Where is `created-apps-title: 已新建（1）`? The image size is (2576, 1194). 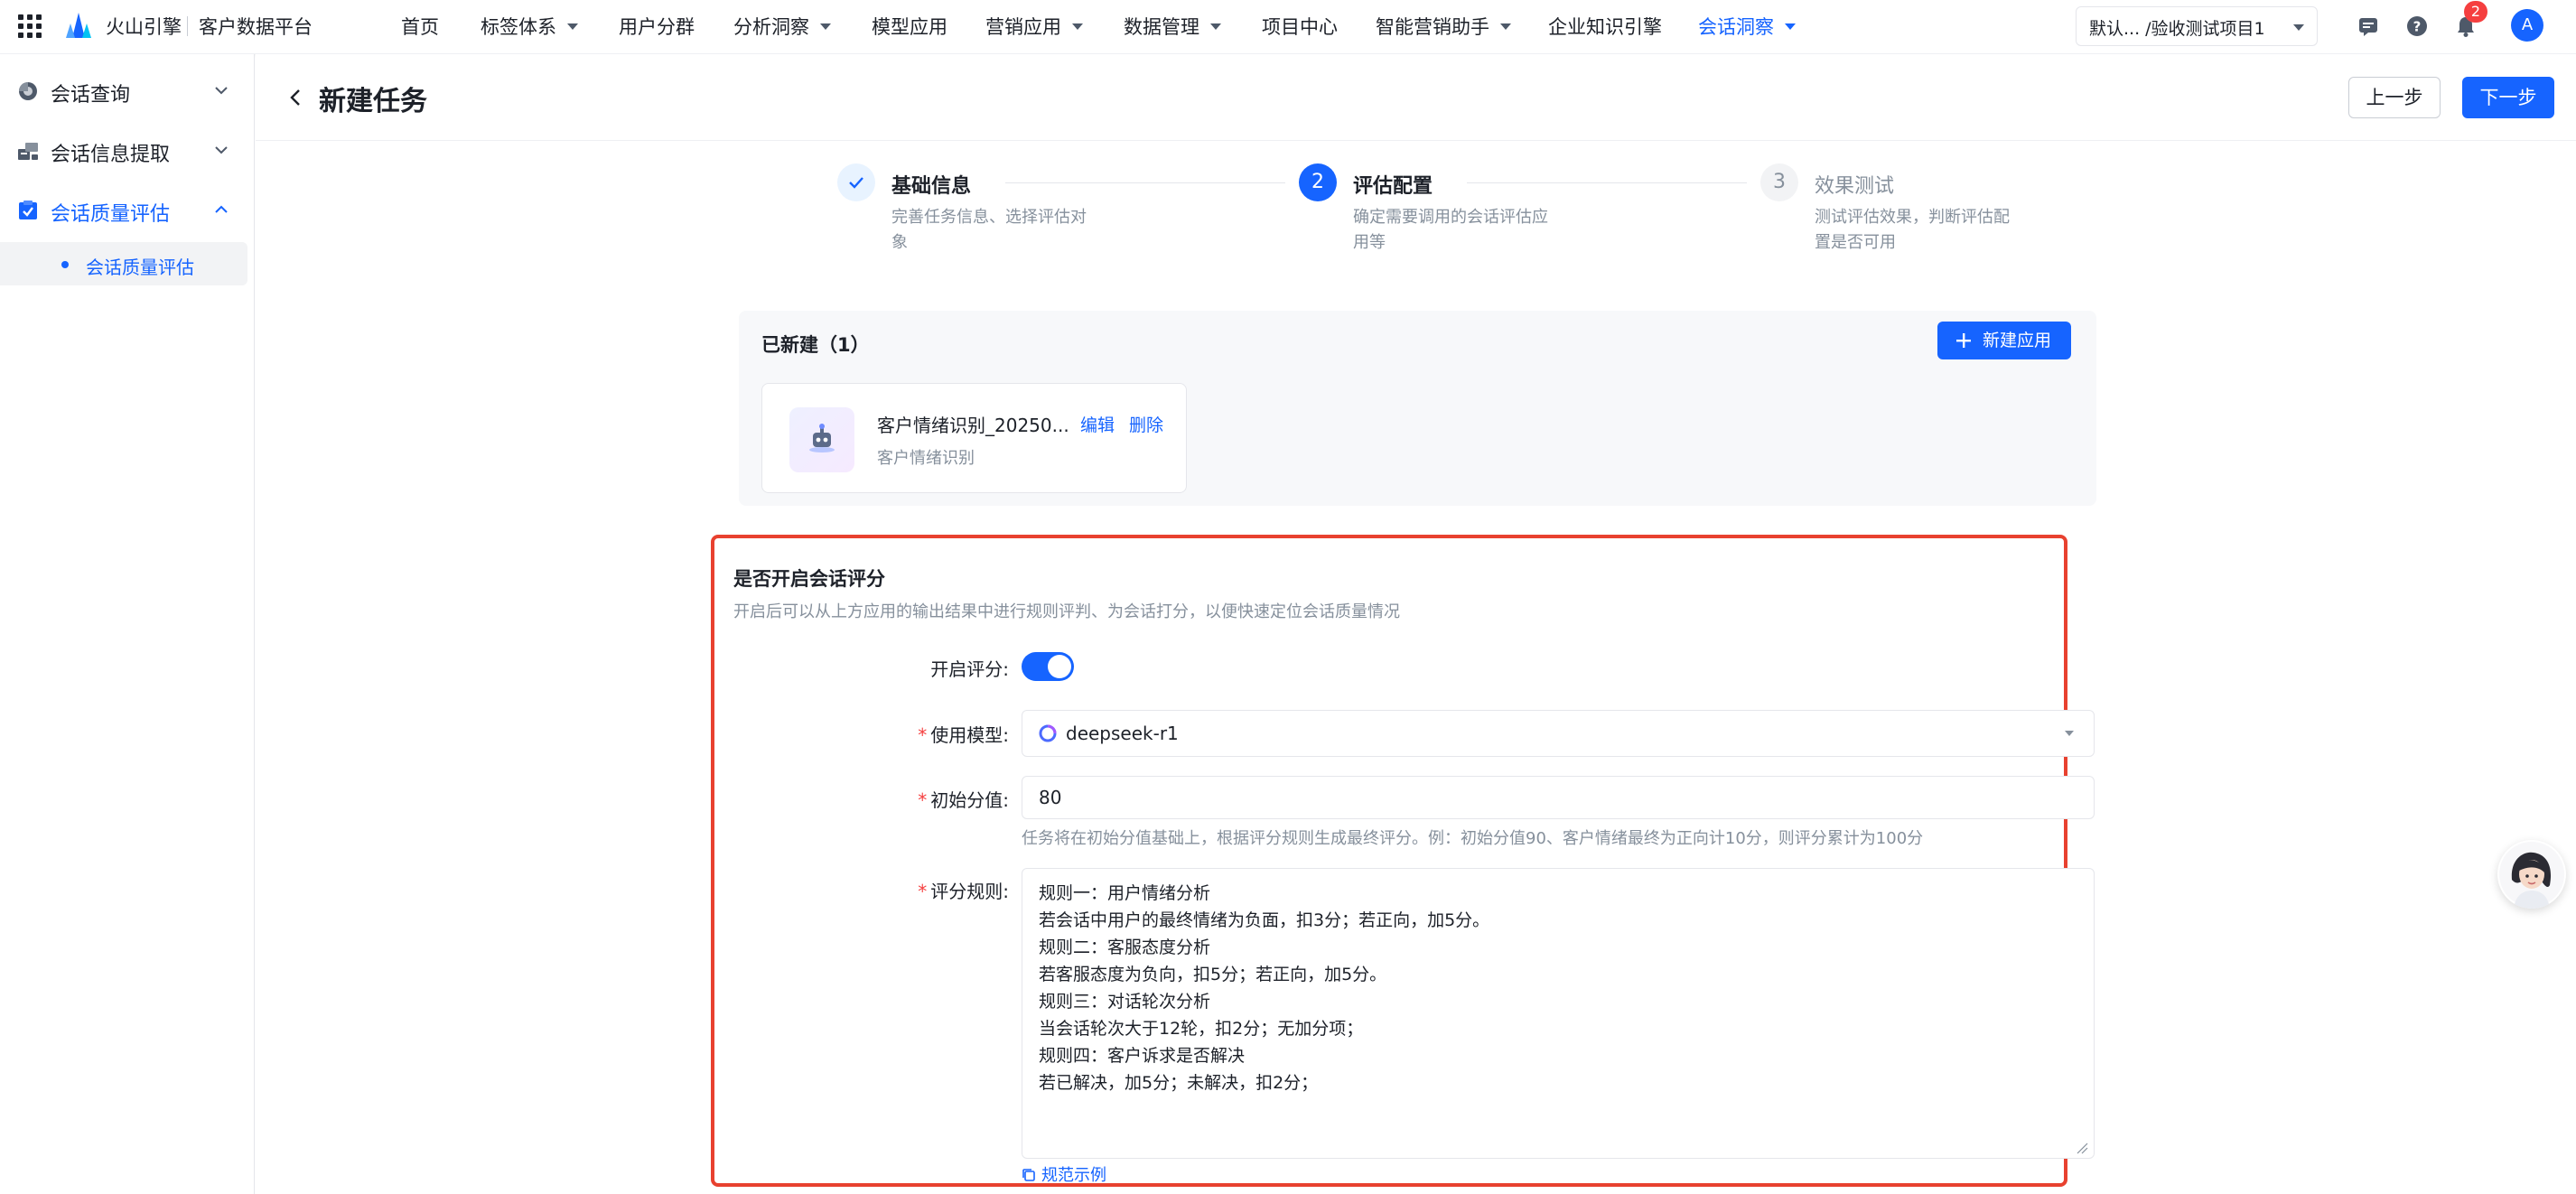
created-apps-title: 已新建（1） is located at coordinates (815, 345).